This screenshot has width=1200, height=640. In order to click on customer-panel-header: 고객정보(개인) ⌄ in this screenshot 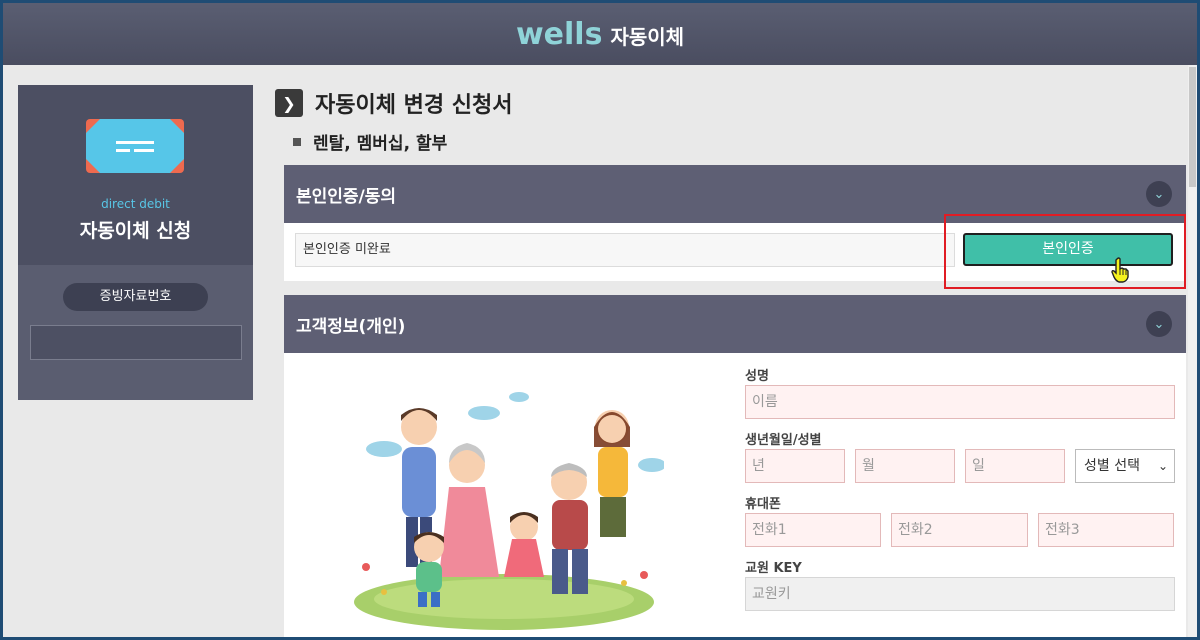, I will do `click(735, 324)`.